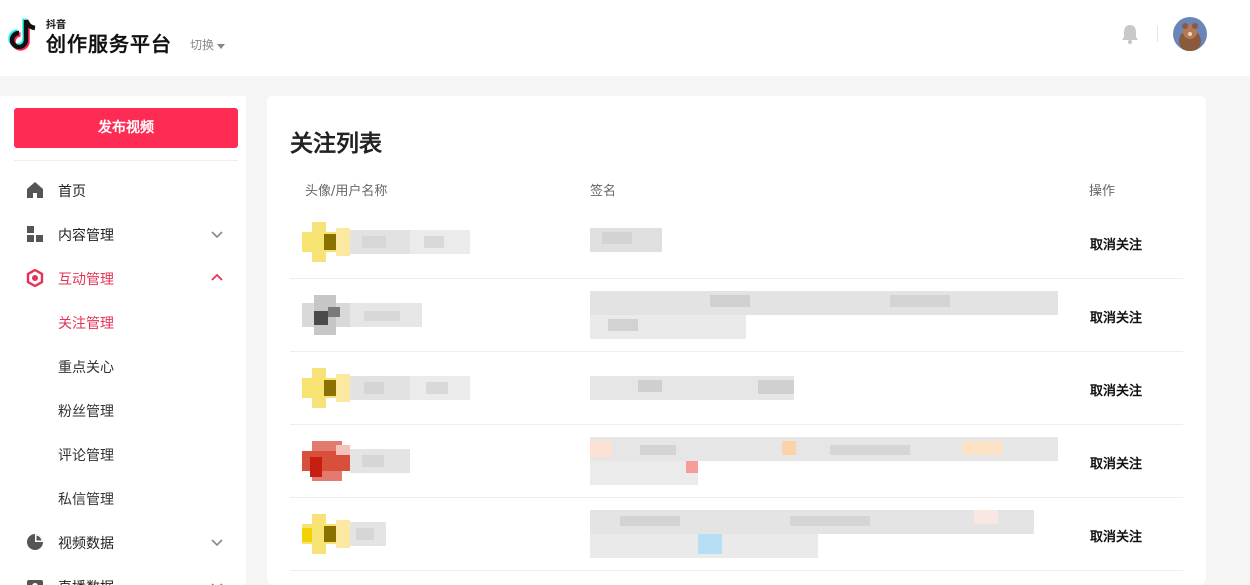 This screenshot has width=1250, height=585. What do you see at coordinates (86, 500) in the screenshot?
I see `sidebar-subitem-label: 私信管理` at bounding box center [86, 500].